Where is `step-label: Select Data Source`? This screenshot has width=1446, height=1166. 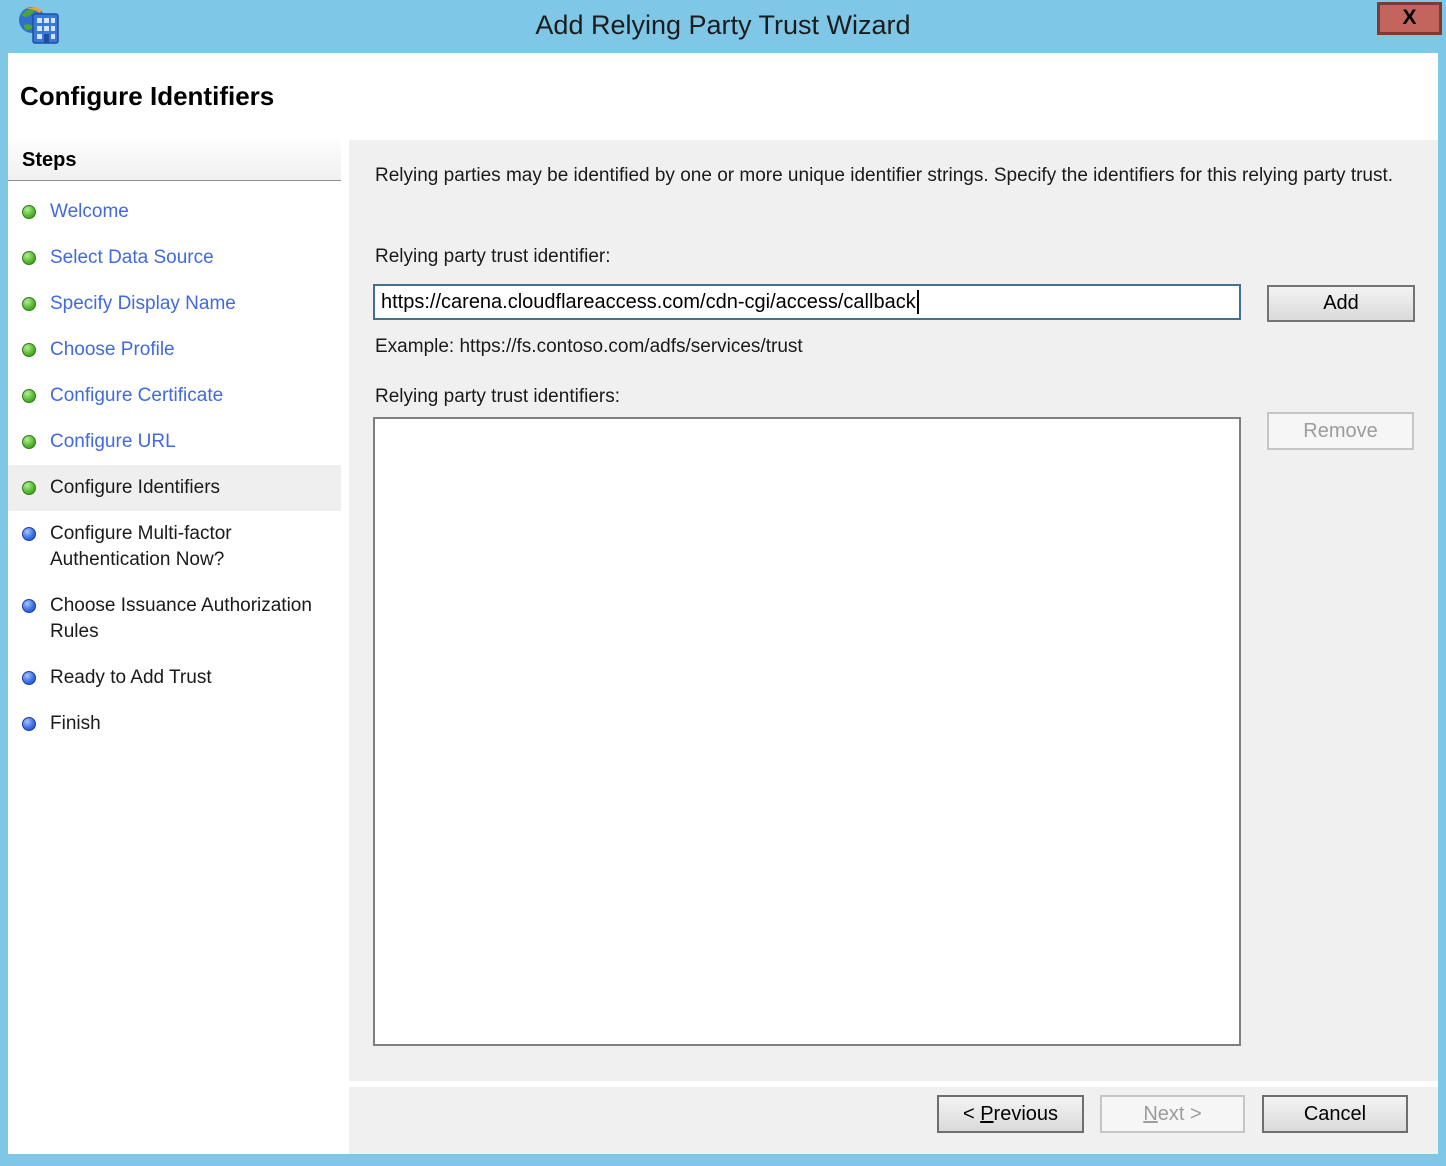 step-label: Select Data Source is located at coordinates (132, 257).